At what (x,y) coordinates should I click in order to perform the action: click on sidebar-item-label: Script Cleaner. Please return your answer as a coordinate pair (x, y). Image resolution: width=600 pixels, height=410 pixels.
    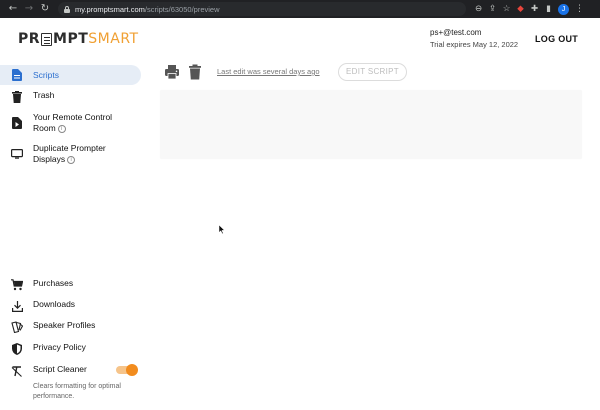
    Looking at the image, I should click on (60, 369).